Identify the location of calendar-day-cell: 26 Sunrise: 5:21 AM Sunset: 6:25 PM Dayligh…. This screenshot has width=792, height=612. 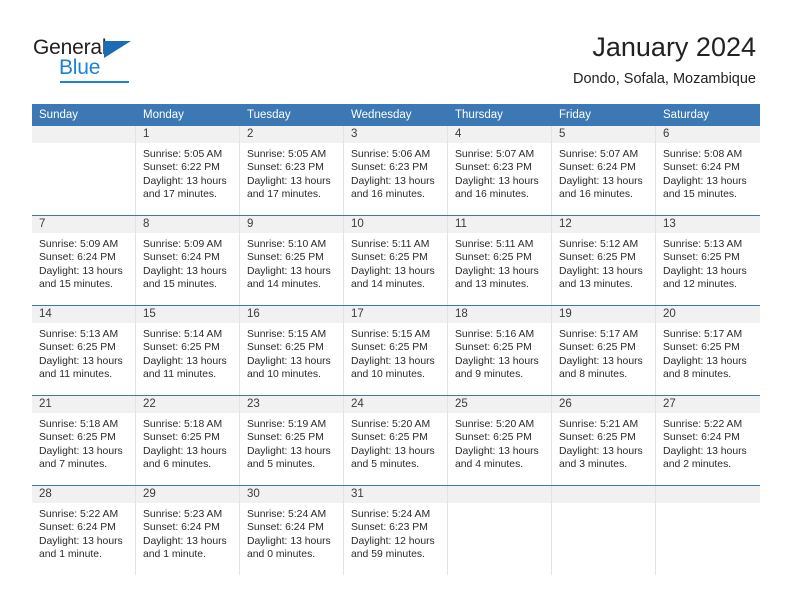
(604, 440).